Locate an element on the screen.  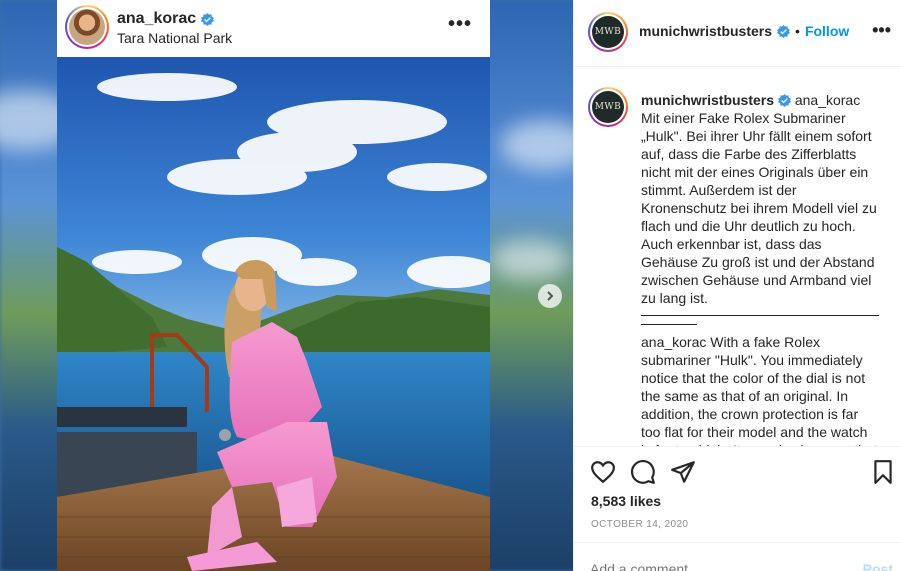
post-date: OCTOBER 14, 2020 is located at coordinates (639, 524).